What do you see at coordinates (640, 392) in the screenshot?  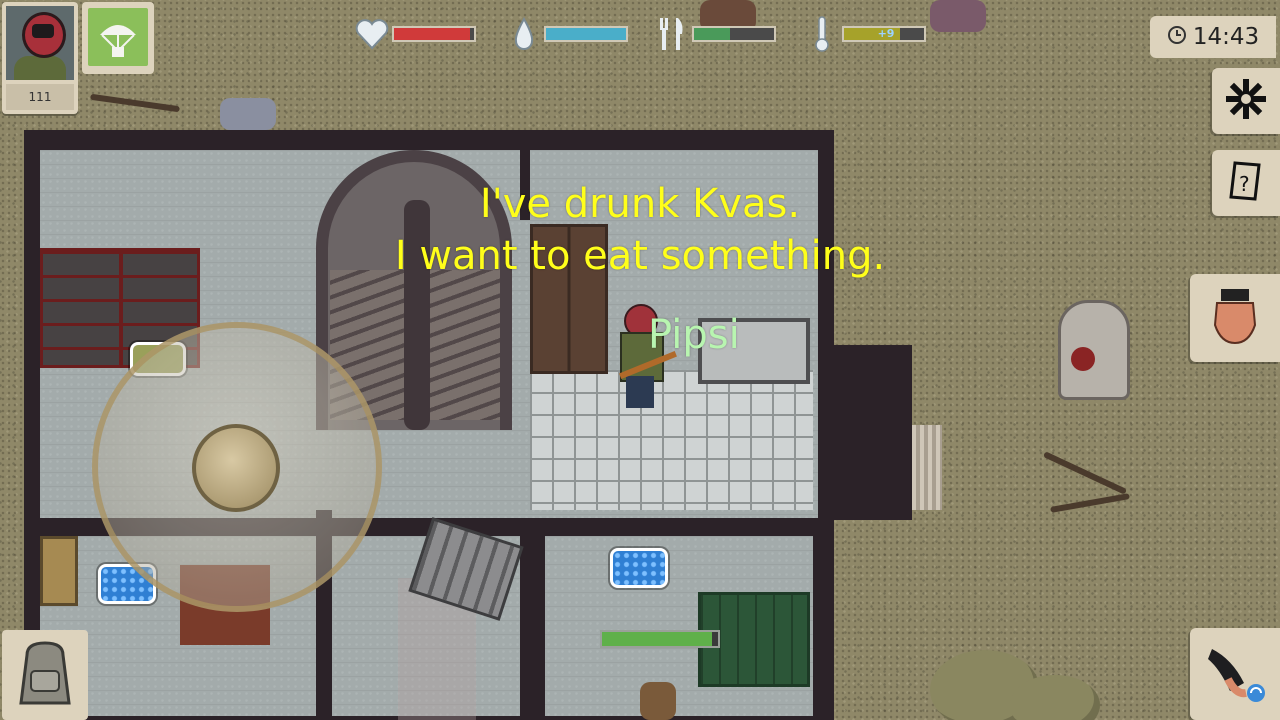 I see `player-legs` at bounding box center [640, 392].